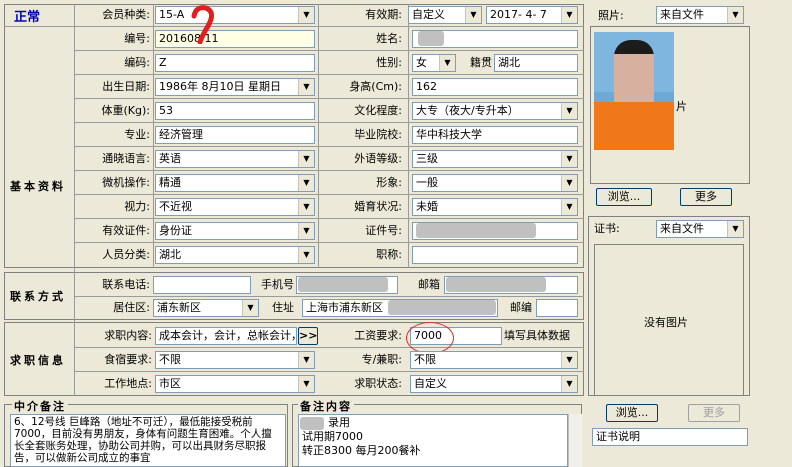 This screenshot has height=467, width=792. I want to click on redacted-email, so click(496, 284).